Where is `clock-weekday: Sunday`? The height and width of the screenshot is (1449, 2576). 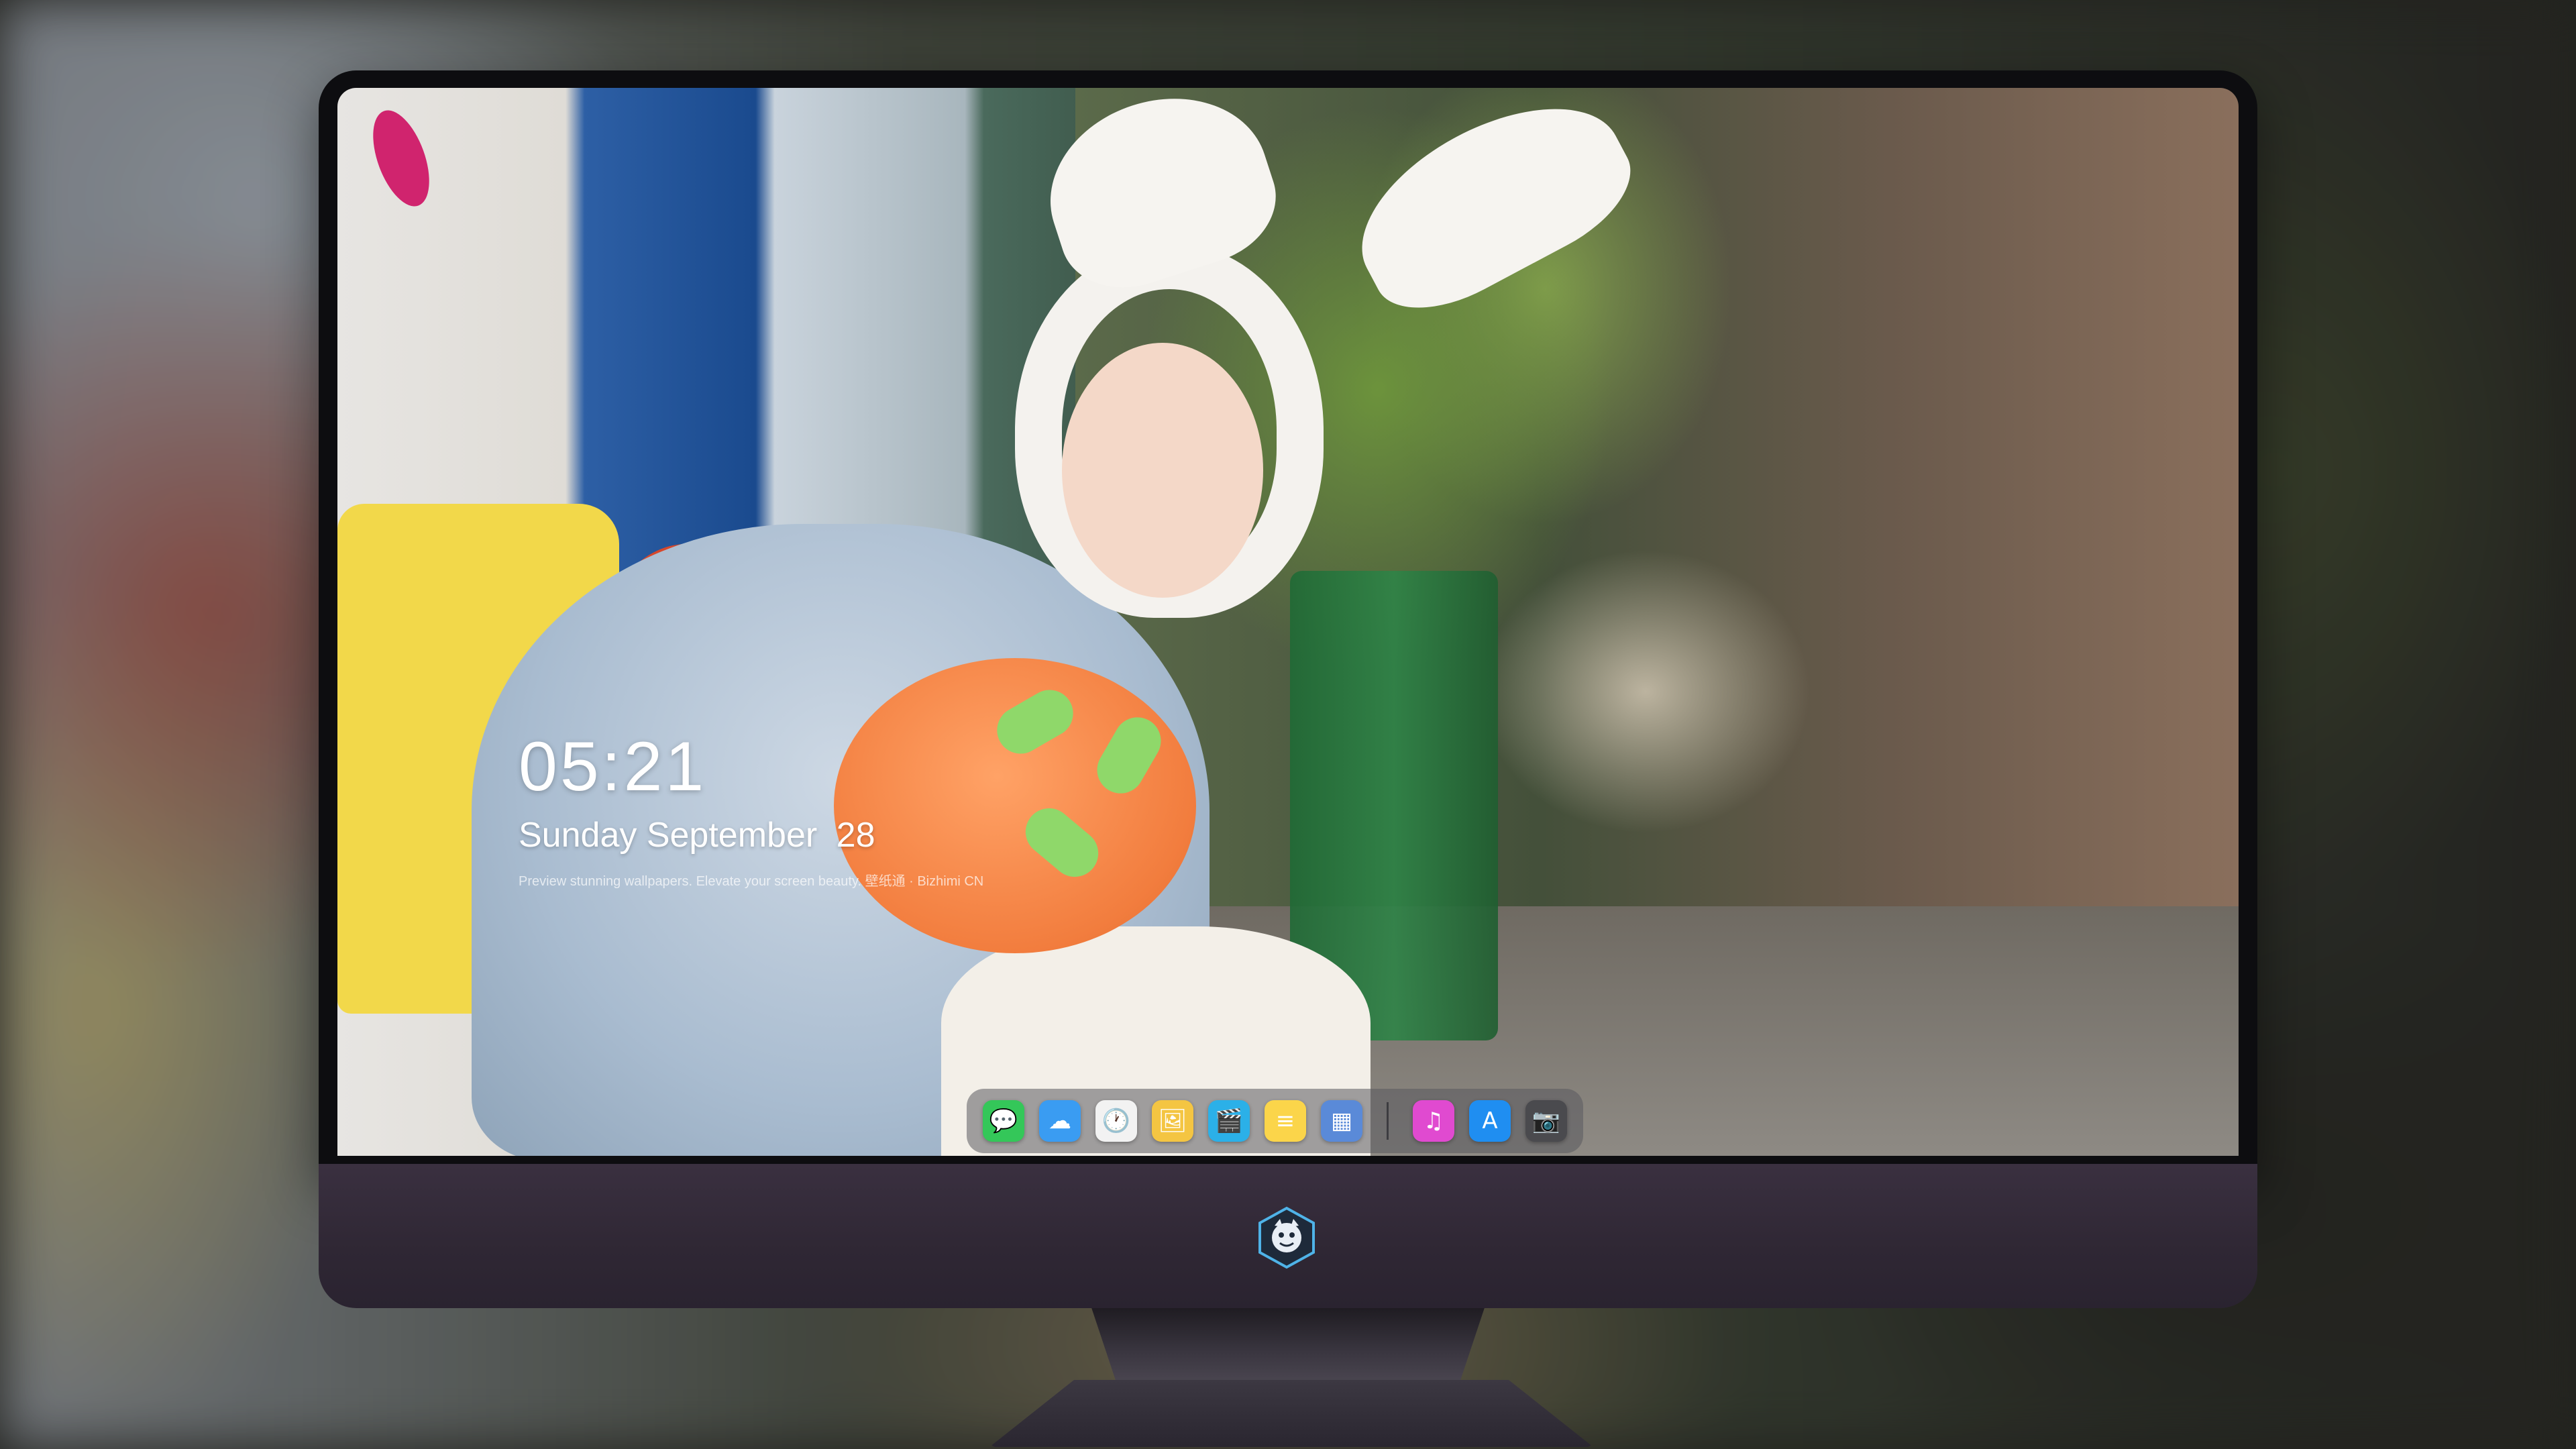
clock-weekday: Sunday is located at coordinates (578, 835).